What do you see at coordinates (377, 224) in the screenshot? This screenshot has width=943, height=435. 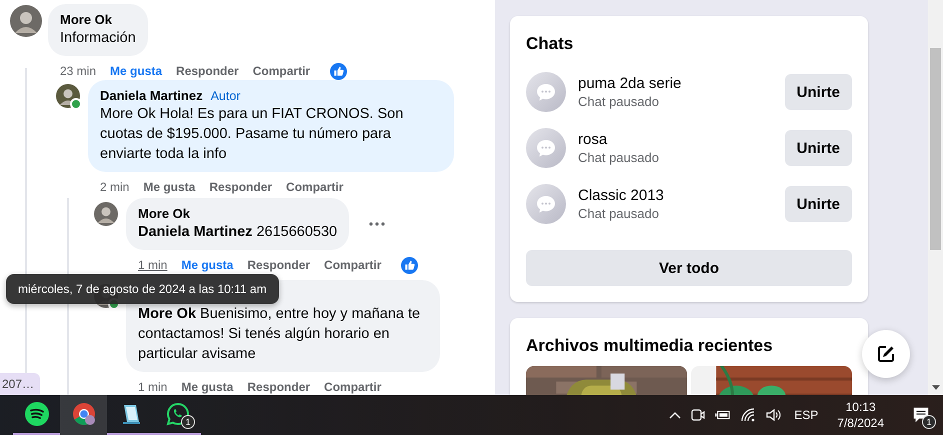 I see `more-icon` at bounding box center [377, 224].